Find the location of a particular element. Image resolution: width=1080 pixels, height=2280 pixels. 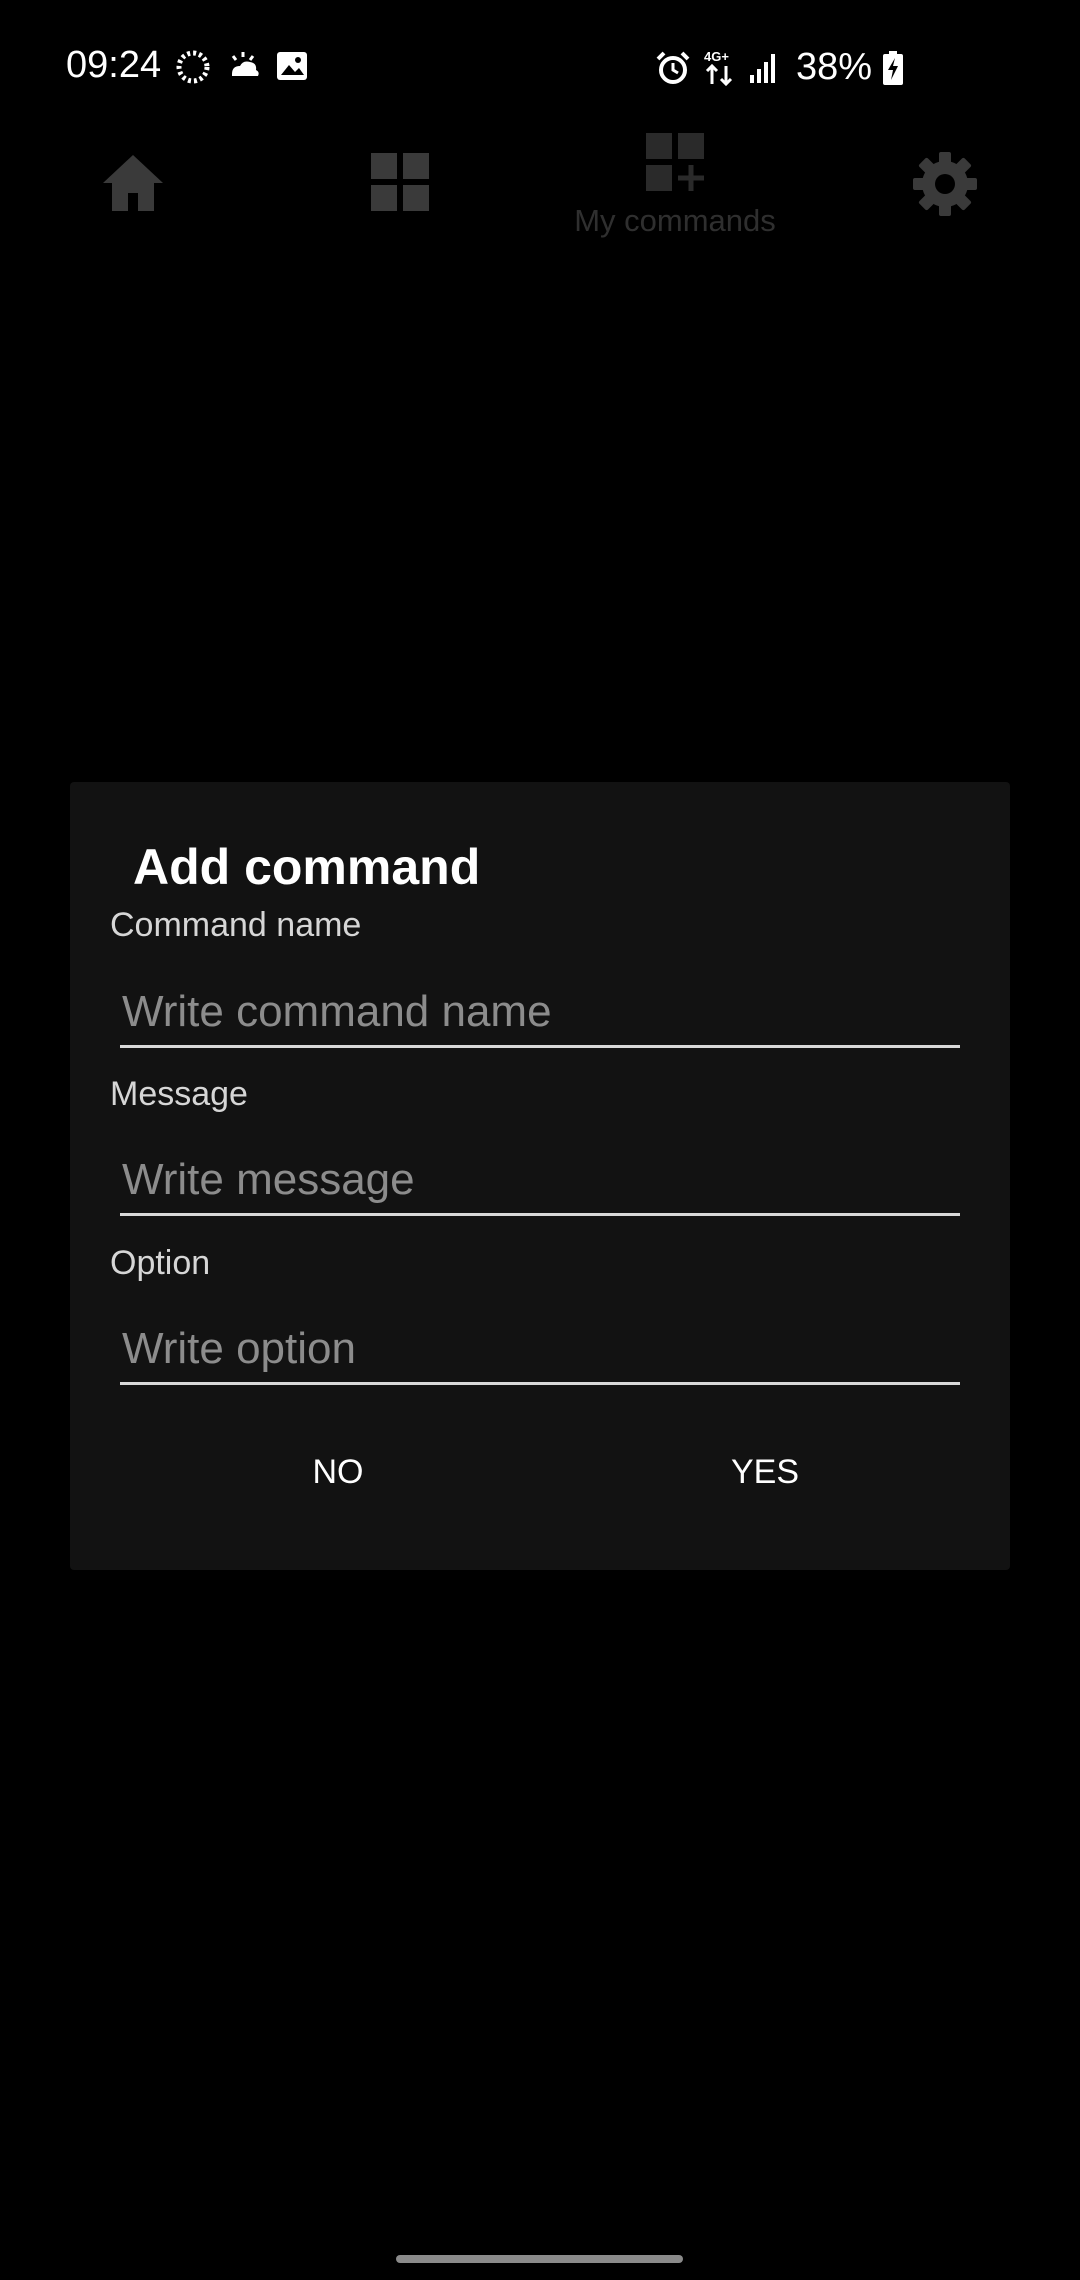

alarm-icon is located at coordinates (673, 68).